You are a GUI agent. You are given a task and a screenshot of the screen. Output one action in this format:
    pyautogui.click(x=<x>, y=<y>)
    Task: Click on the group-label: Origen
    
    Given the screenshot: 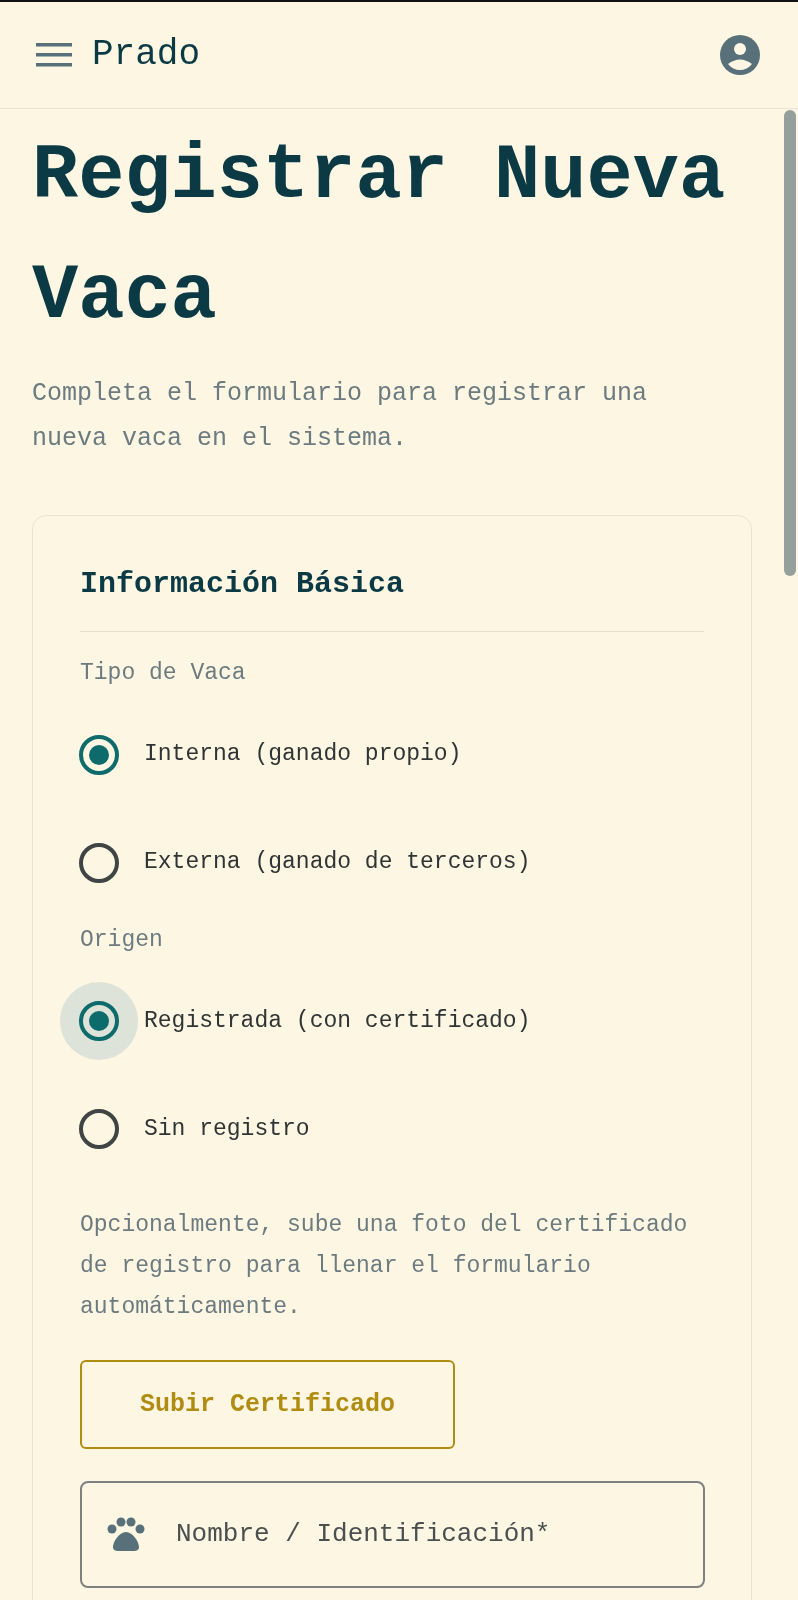 What is the action you would take?
    pyautogui.click(x=122, y=940)
    